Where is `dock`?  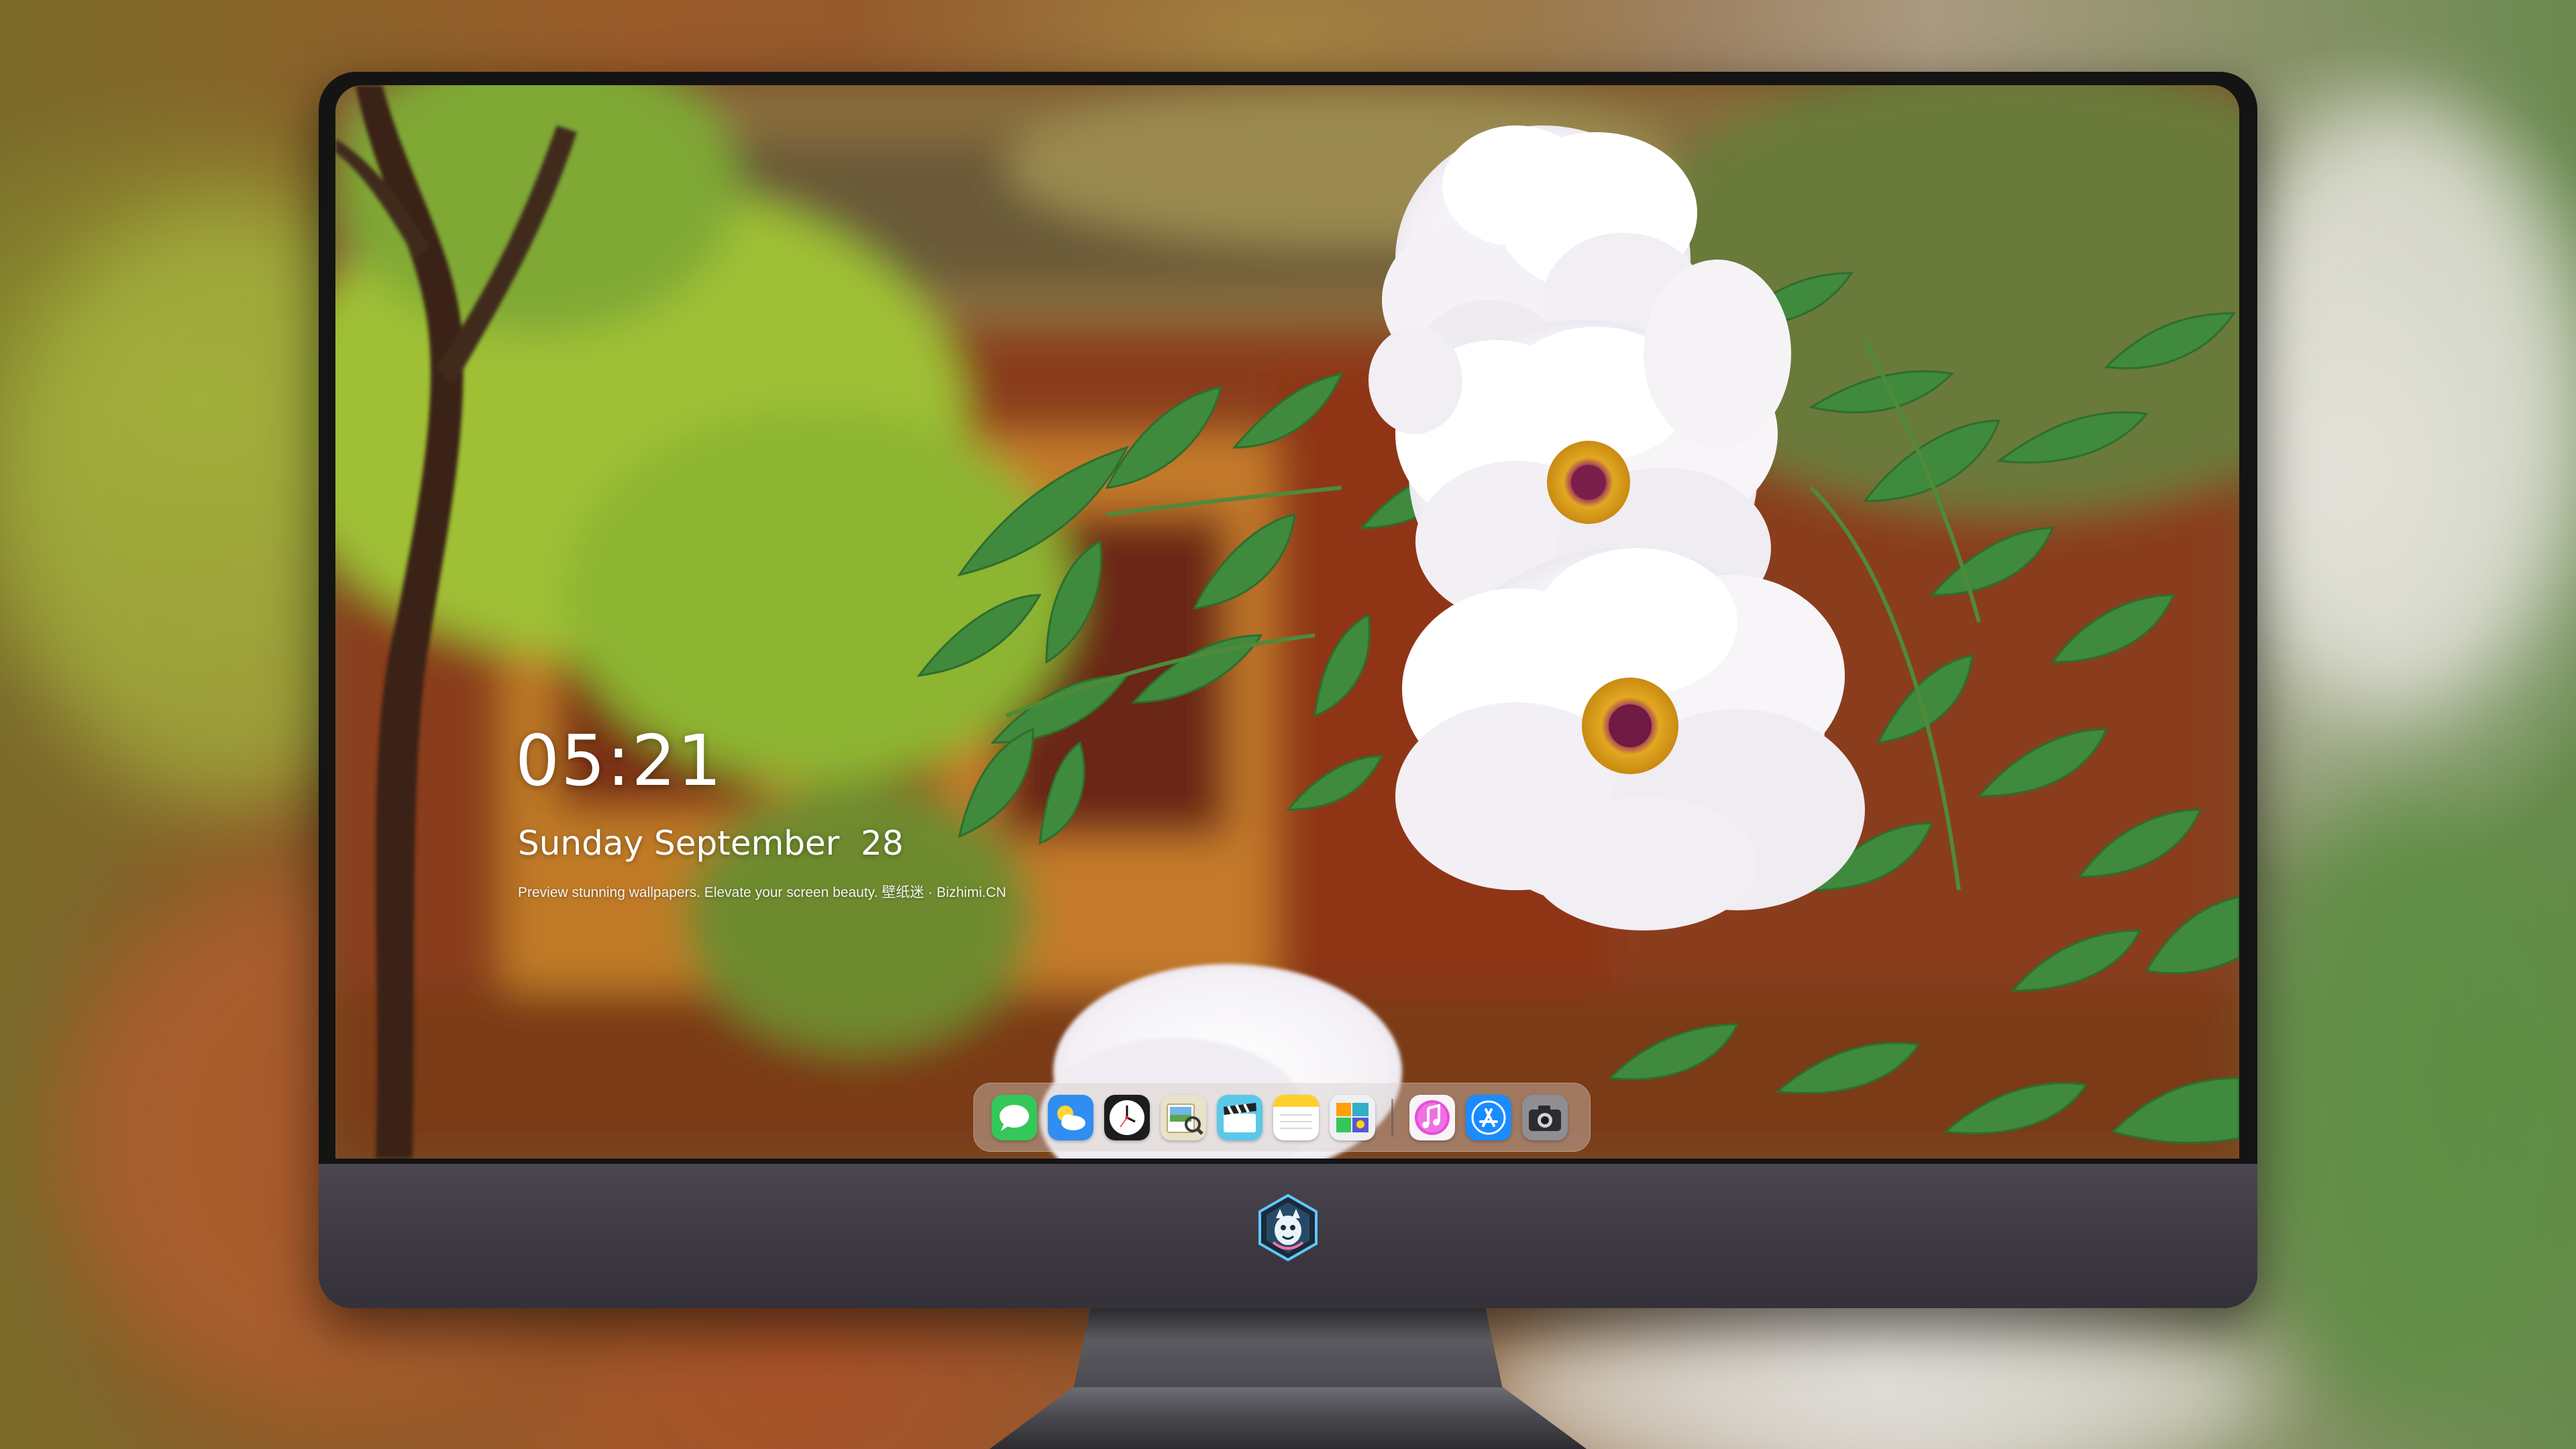 dock is located at coordinates (1282, 1117).